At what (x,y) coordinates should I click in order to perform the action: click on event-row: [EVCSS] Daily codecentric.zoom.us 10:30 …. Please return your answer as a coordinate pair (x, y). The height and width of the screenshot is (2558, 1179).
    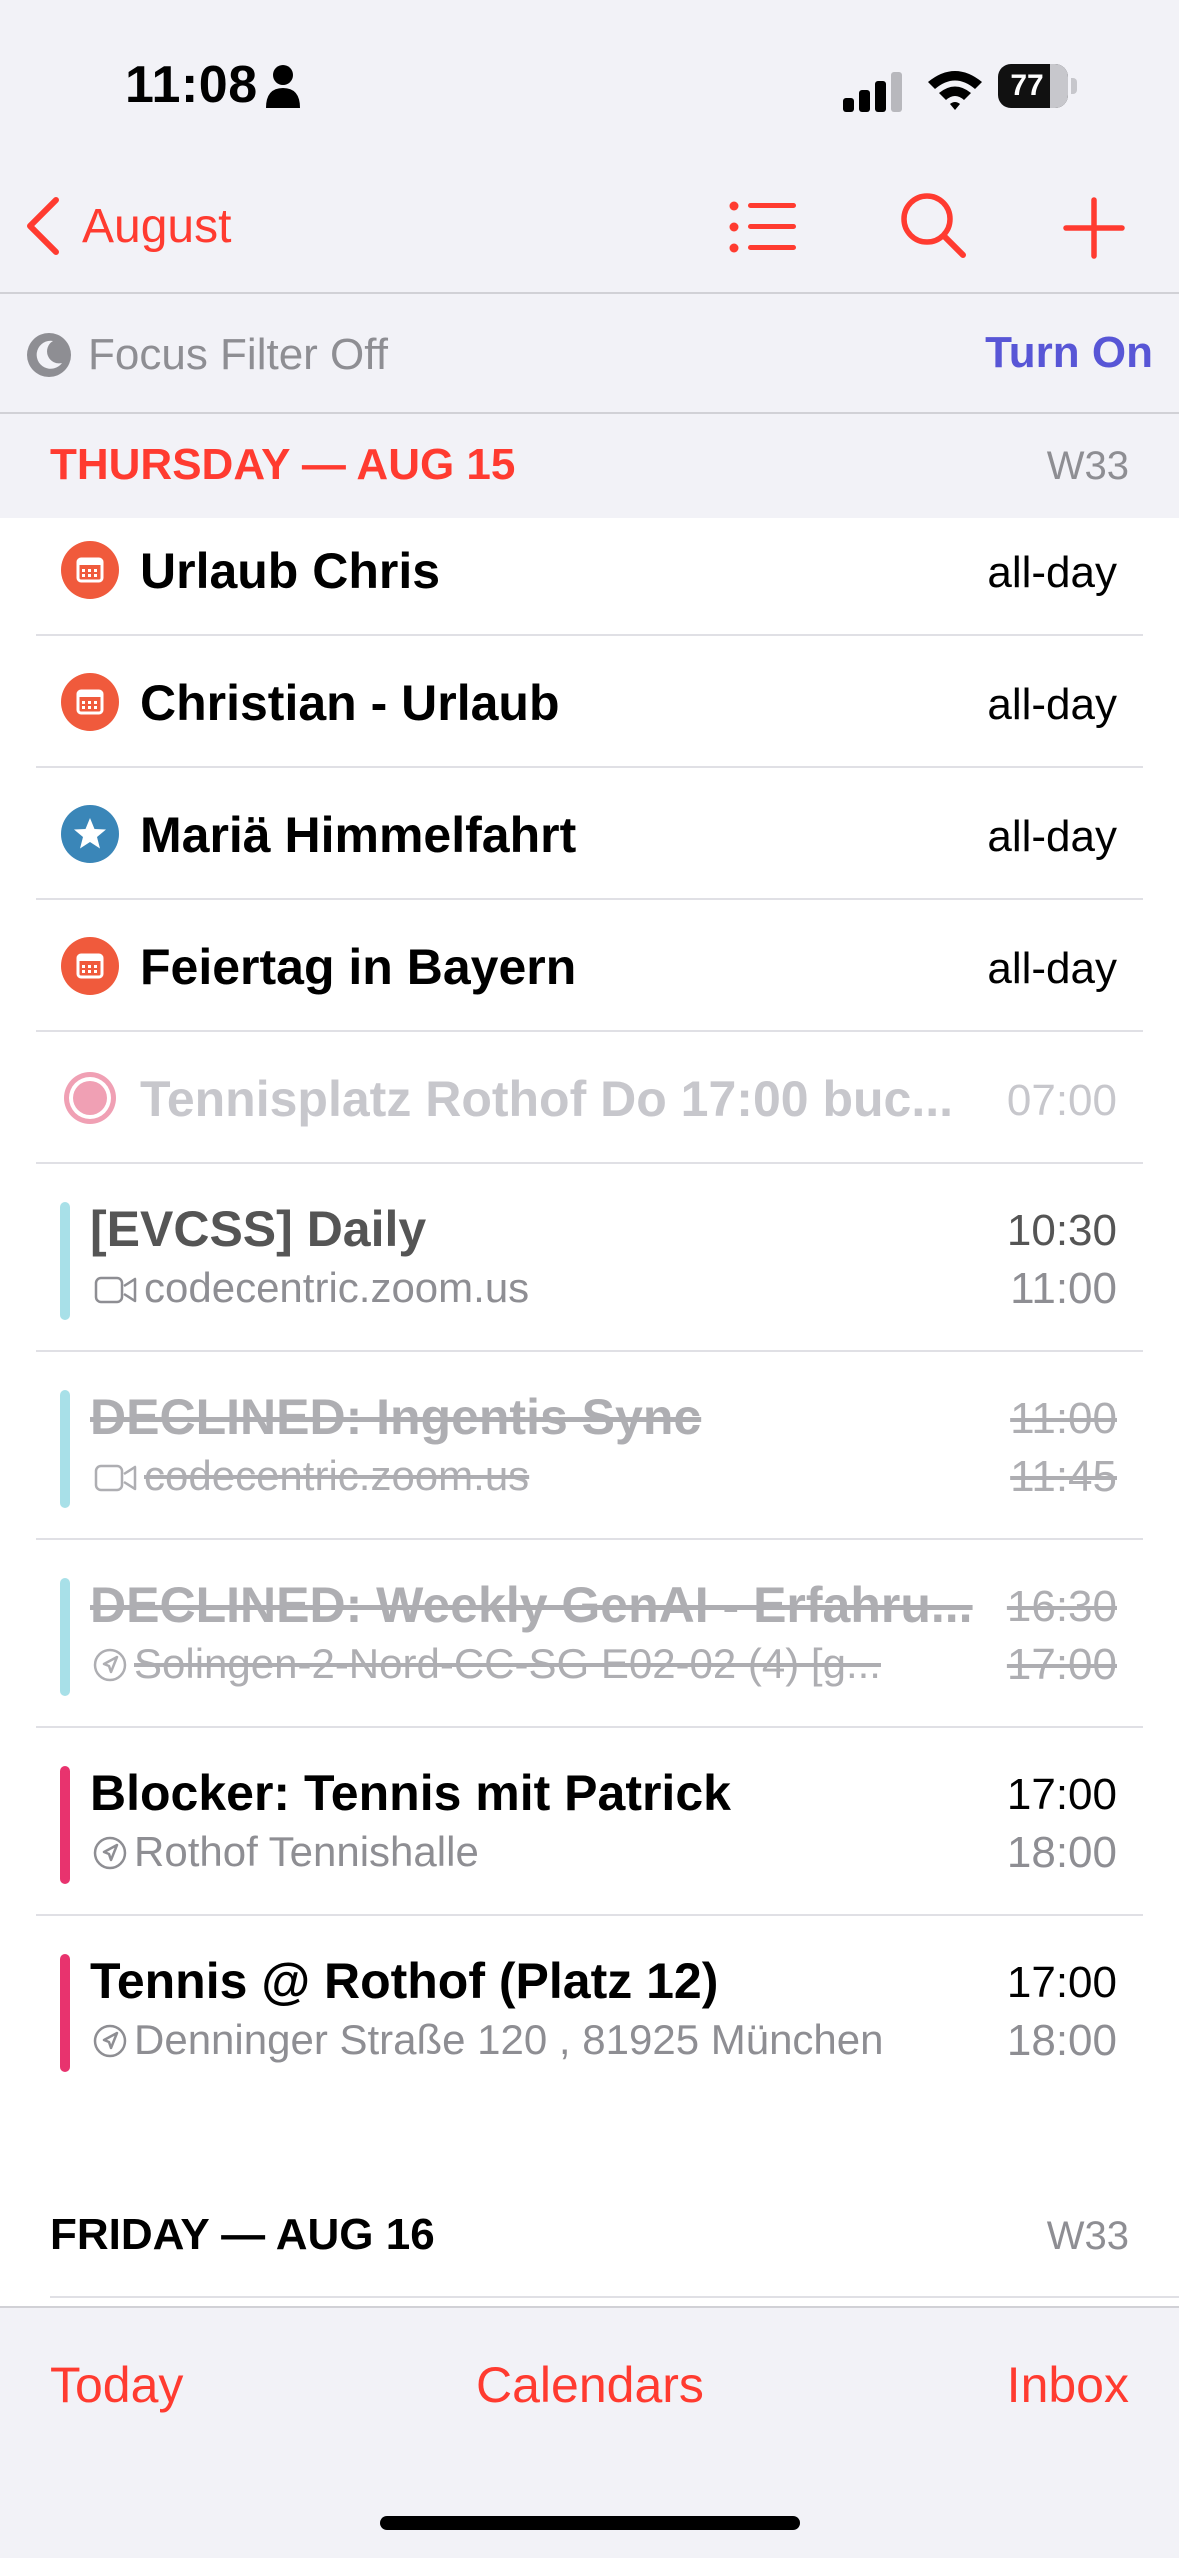
    Looking at the image, I should click on (589, 1258).